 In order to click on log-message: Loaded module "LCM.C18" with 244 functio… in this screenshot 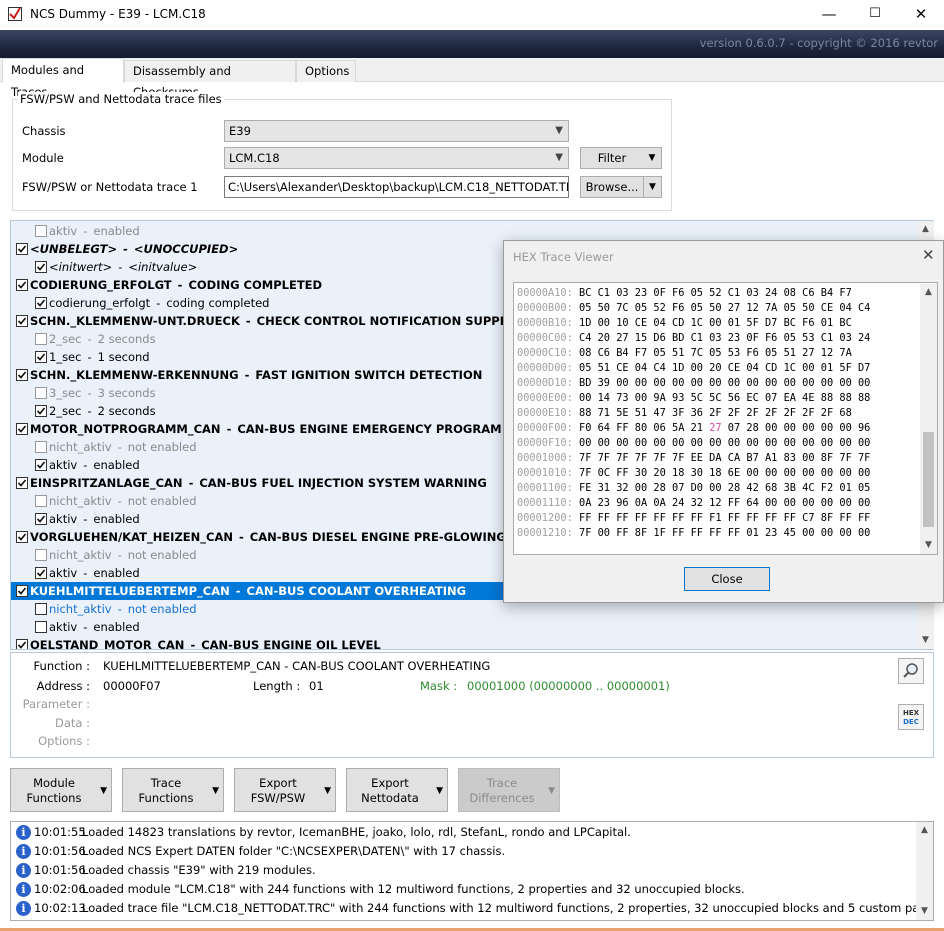, I will do `click(413, 889)`.